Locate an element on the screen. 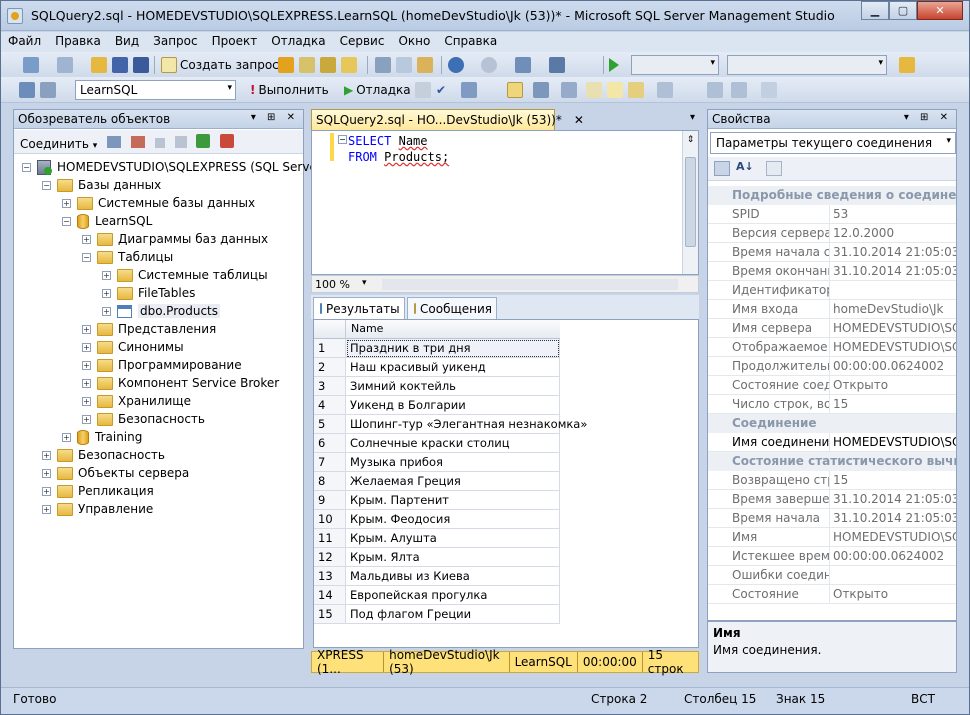  start-icon is located at coordinates (614, 65).